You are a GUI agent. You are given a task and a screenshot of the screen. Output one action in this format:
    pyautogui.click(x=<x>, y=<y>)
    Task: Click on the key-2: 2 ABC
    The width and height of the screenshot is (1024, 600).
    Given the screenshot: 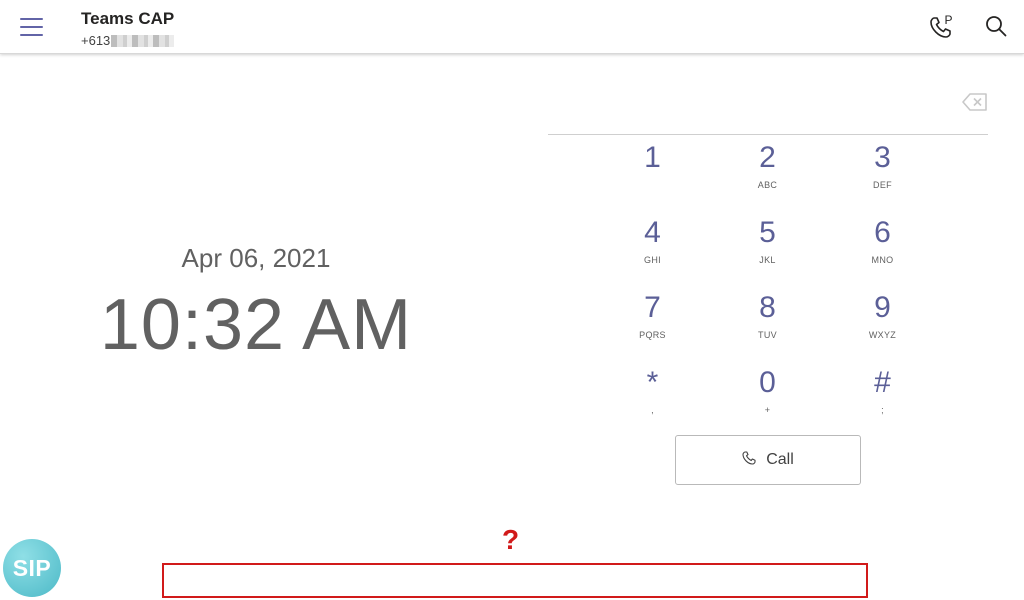 What is the action you would take?
    pyautogui.click(x=767, y=175)
    